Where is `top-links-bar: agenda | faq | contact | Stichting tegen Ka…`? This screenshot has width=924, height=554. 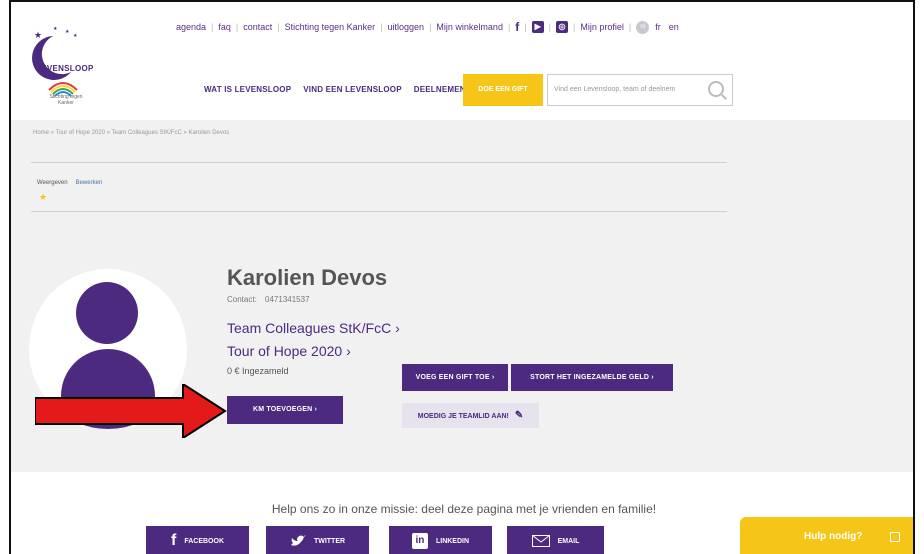
top-links-bar: agenda | faq | contact | Stichting tegen Ka… is located at coordinates (427, 27).